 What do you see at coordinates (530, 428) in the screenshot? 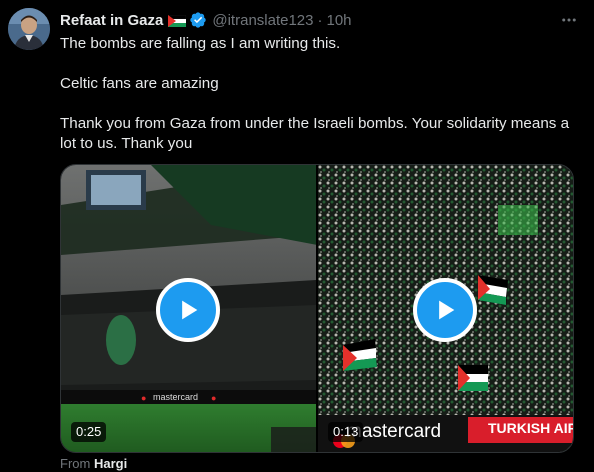
I see `video-banner-turkish: TURKISH AIR` at bounding box center [530, 428].